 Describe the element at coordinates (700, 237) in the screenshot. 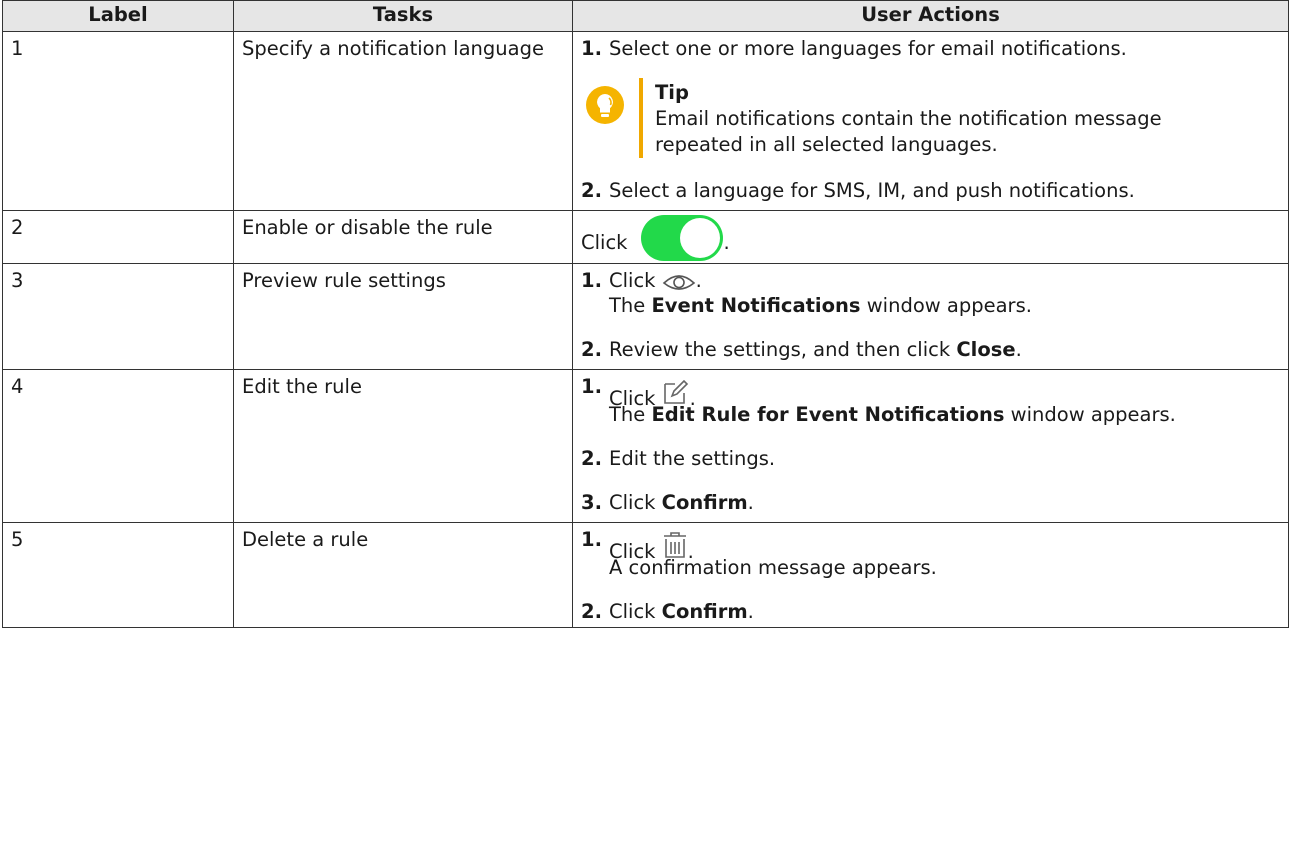

I see `toggle-knob` at that location.